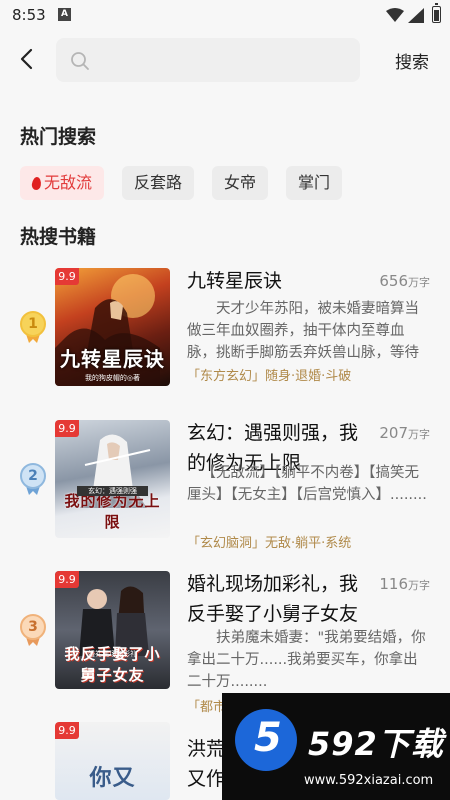 The width and height of the screenshot is (450, 800). I want to click on tag-label: 掌门, so click(314, 182).